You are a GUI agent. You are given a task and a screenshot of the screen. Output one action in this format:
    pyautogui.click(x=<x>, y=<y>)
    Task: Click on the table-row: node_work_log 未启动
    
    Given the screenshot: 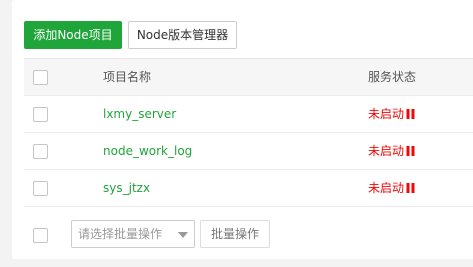 What is the action you would take?
    pyautogui.click(x=248, y=151)
    